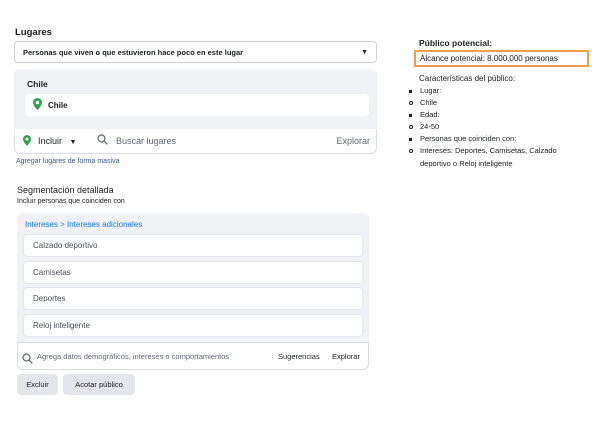 This screenshot has width=600, height=427. I want to click on audience-characteristic-item: Edad:, so click(498, 115).